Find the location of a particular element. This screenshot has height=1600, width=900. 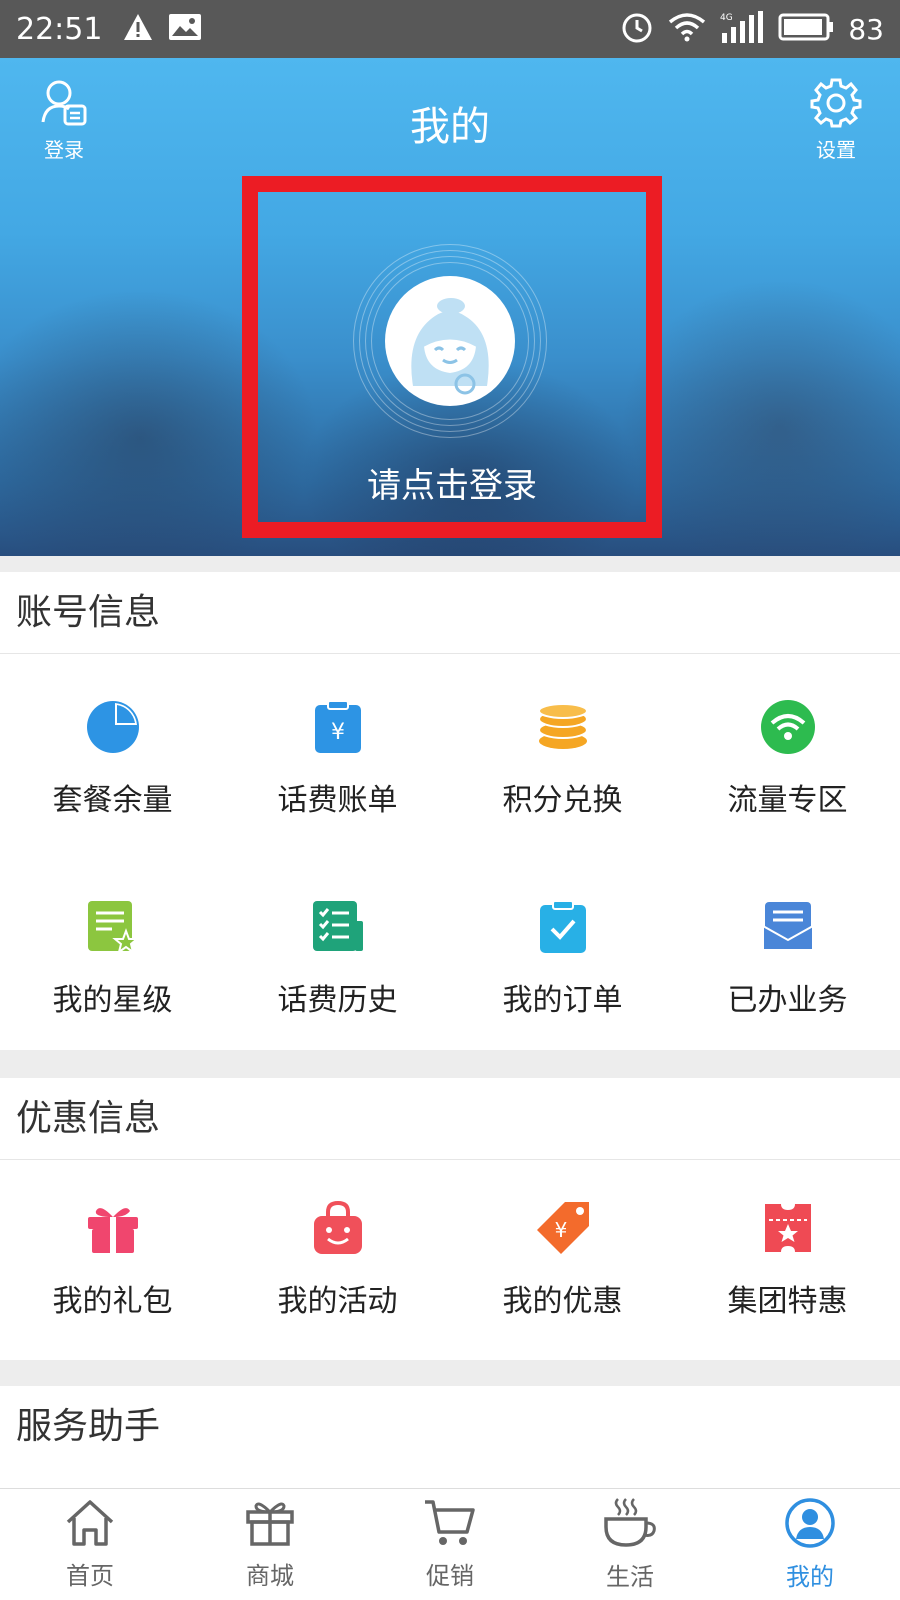

nav-label: 我的 is located at coordinates (810, 1577).